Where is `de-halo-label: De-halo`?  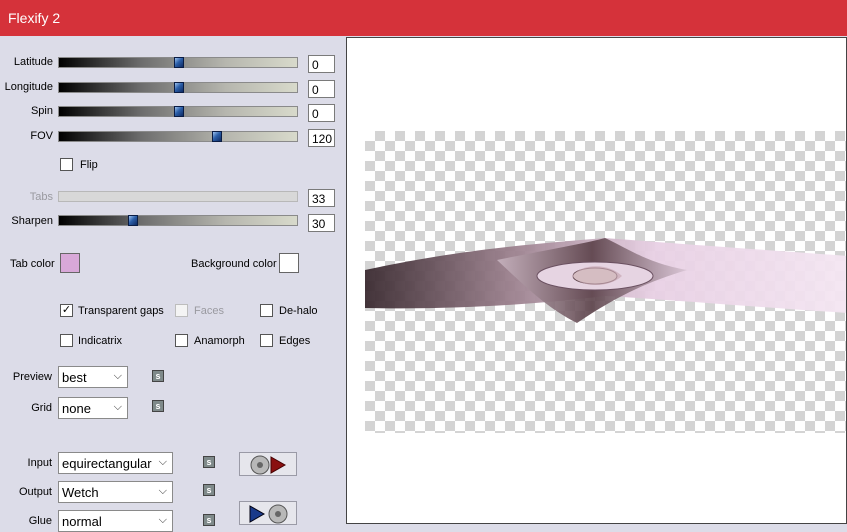
de-halo-label: De-halo is located at coordinates (298, 311).